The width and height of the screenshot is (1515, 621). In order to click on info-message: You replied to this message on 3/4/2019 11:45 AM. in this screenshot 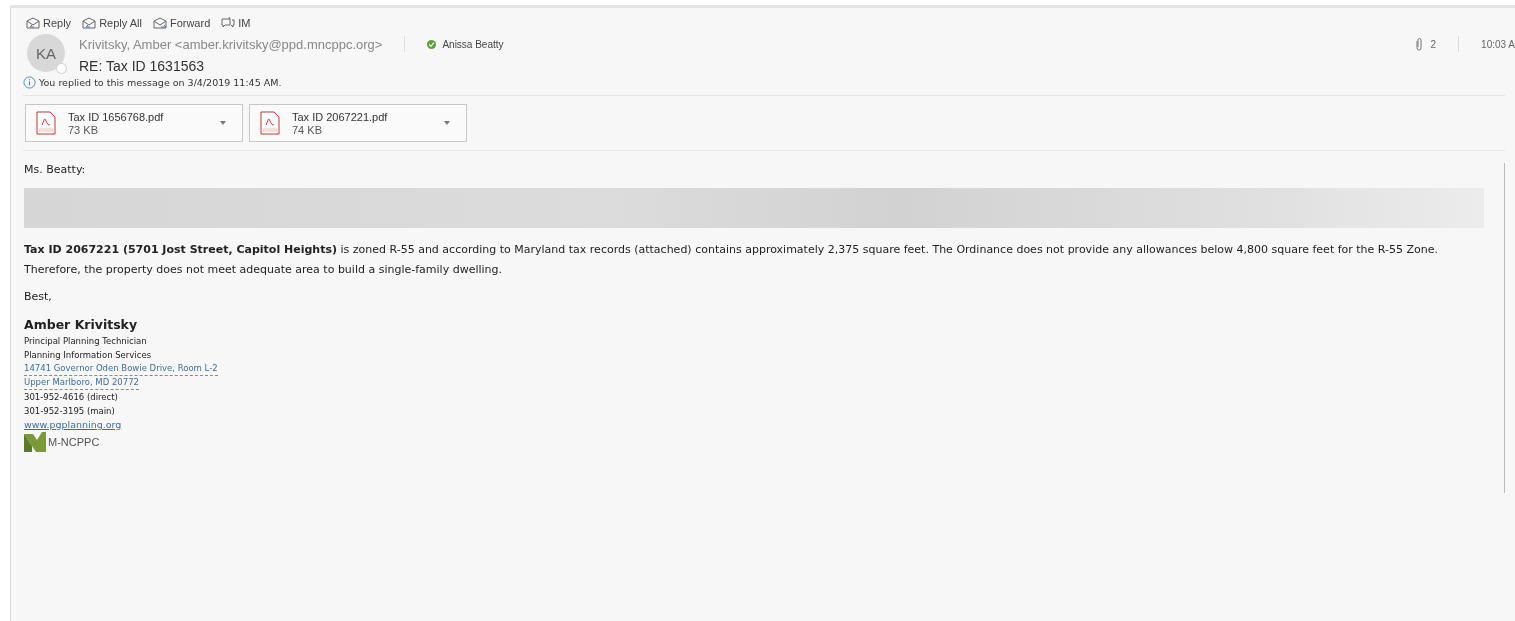, I will do `click(160, 82)`.